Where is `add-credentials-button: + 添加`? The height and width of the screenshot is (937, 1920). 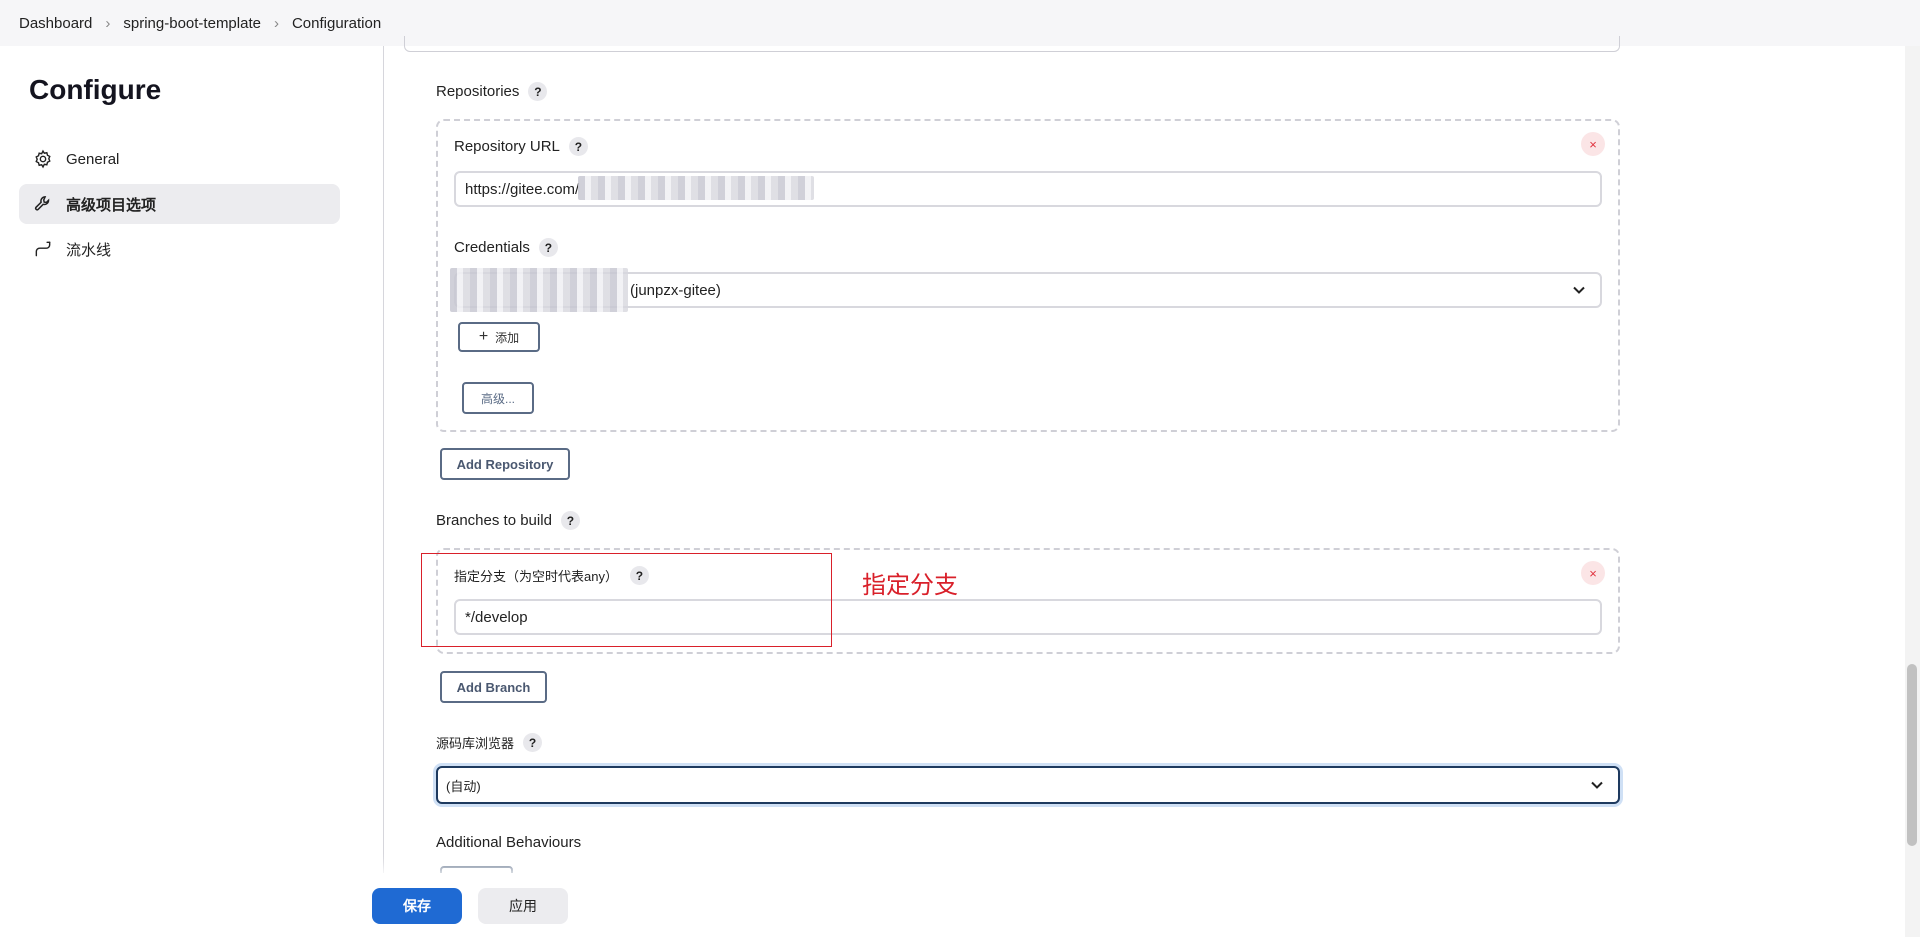 add-credentials-button: + 添加 is located at coordinates (499, 337).